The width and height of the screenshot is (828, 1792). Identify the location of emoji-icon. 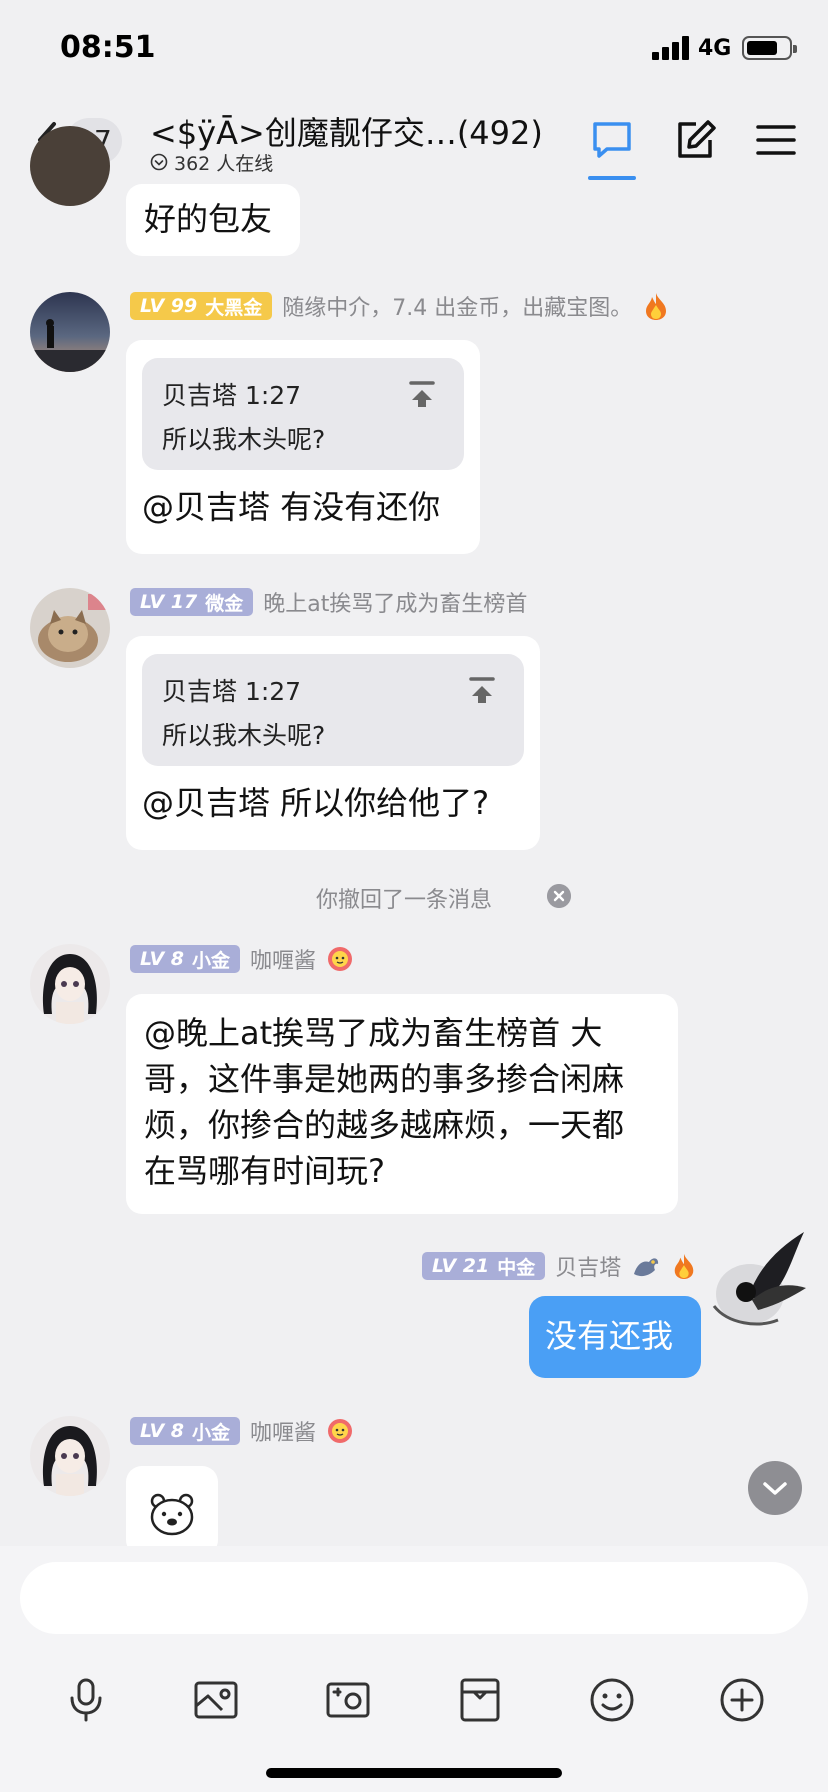
(612, 1700).